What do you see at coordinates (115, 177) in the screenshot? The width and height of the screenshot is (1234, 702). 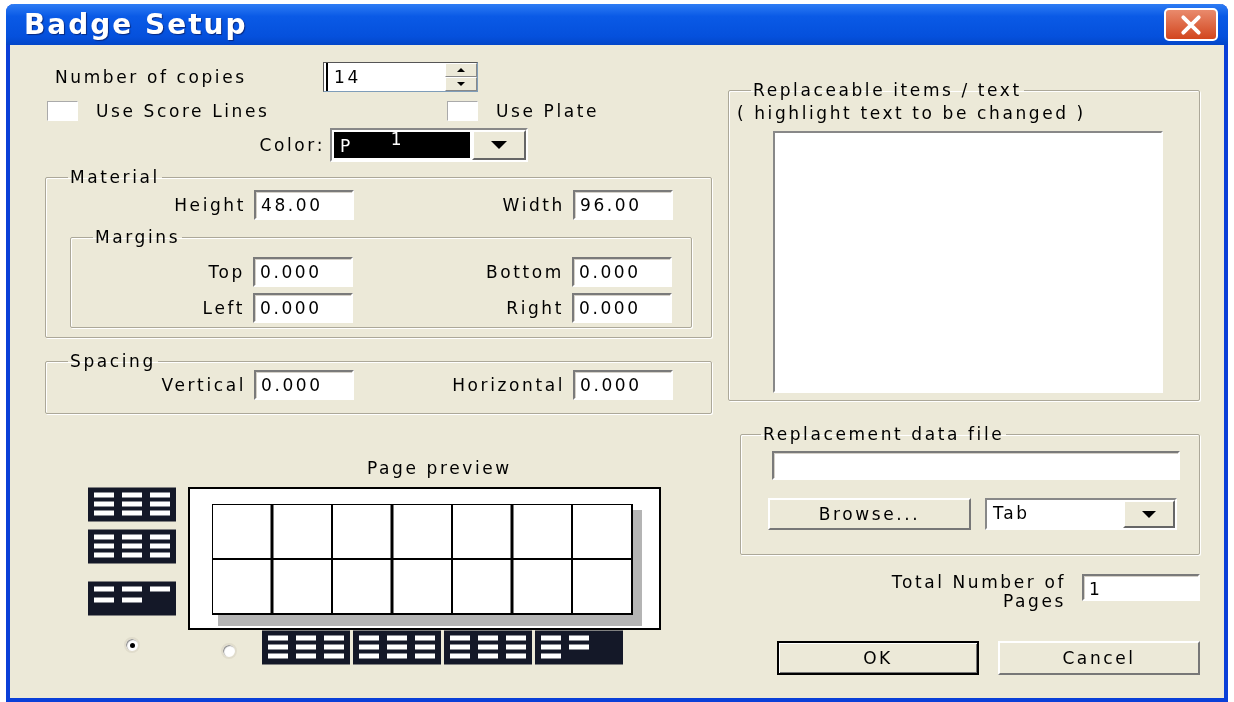 I see `group-label: Material` at bounding box center [115, 177].